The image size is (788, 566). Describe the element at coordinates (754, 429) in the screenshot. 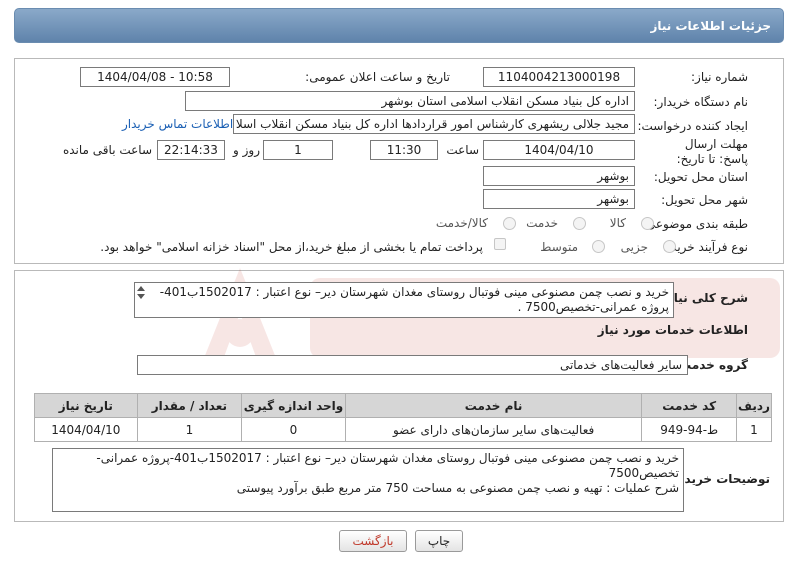

I see `cell-row: 1` at that location.